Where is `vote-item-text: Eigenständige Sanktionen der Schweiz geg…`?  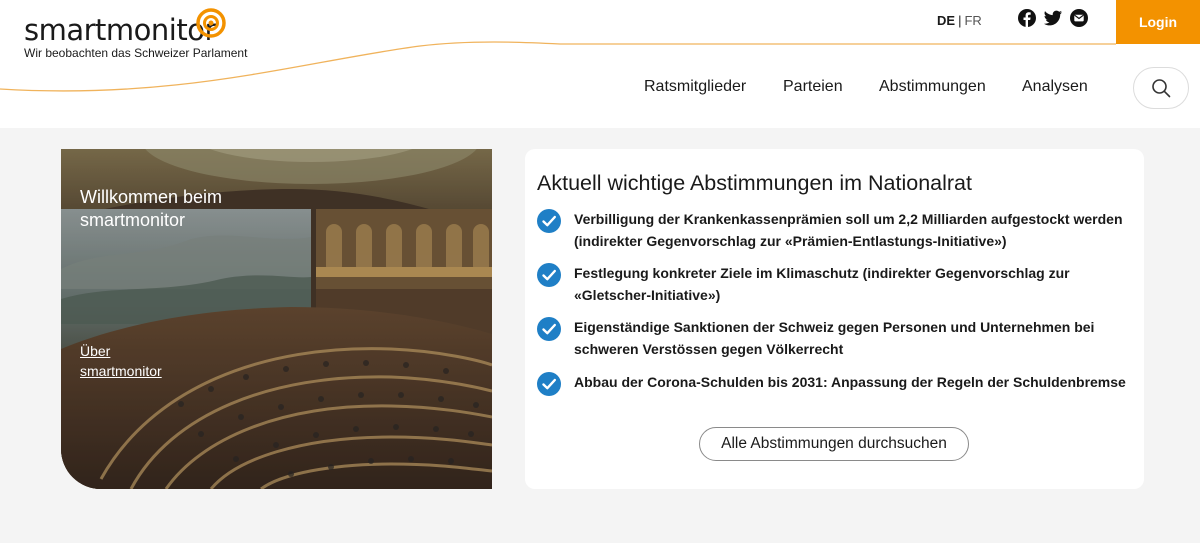
vote-item-text: Eigenständige Sanktionen der Schweiz geg… is located at coordinates (834, 338).